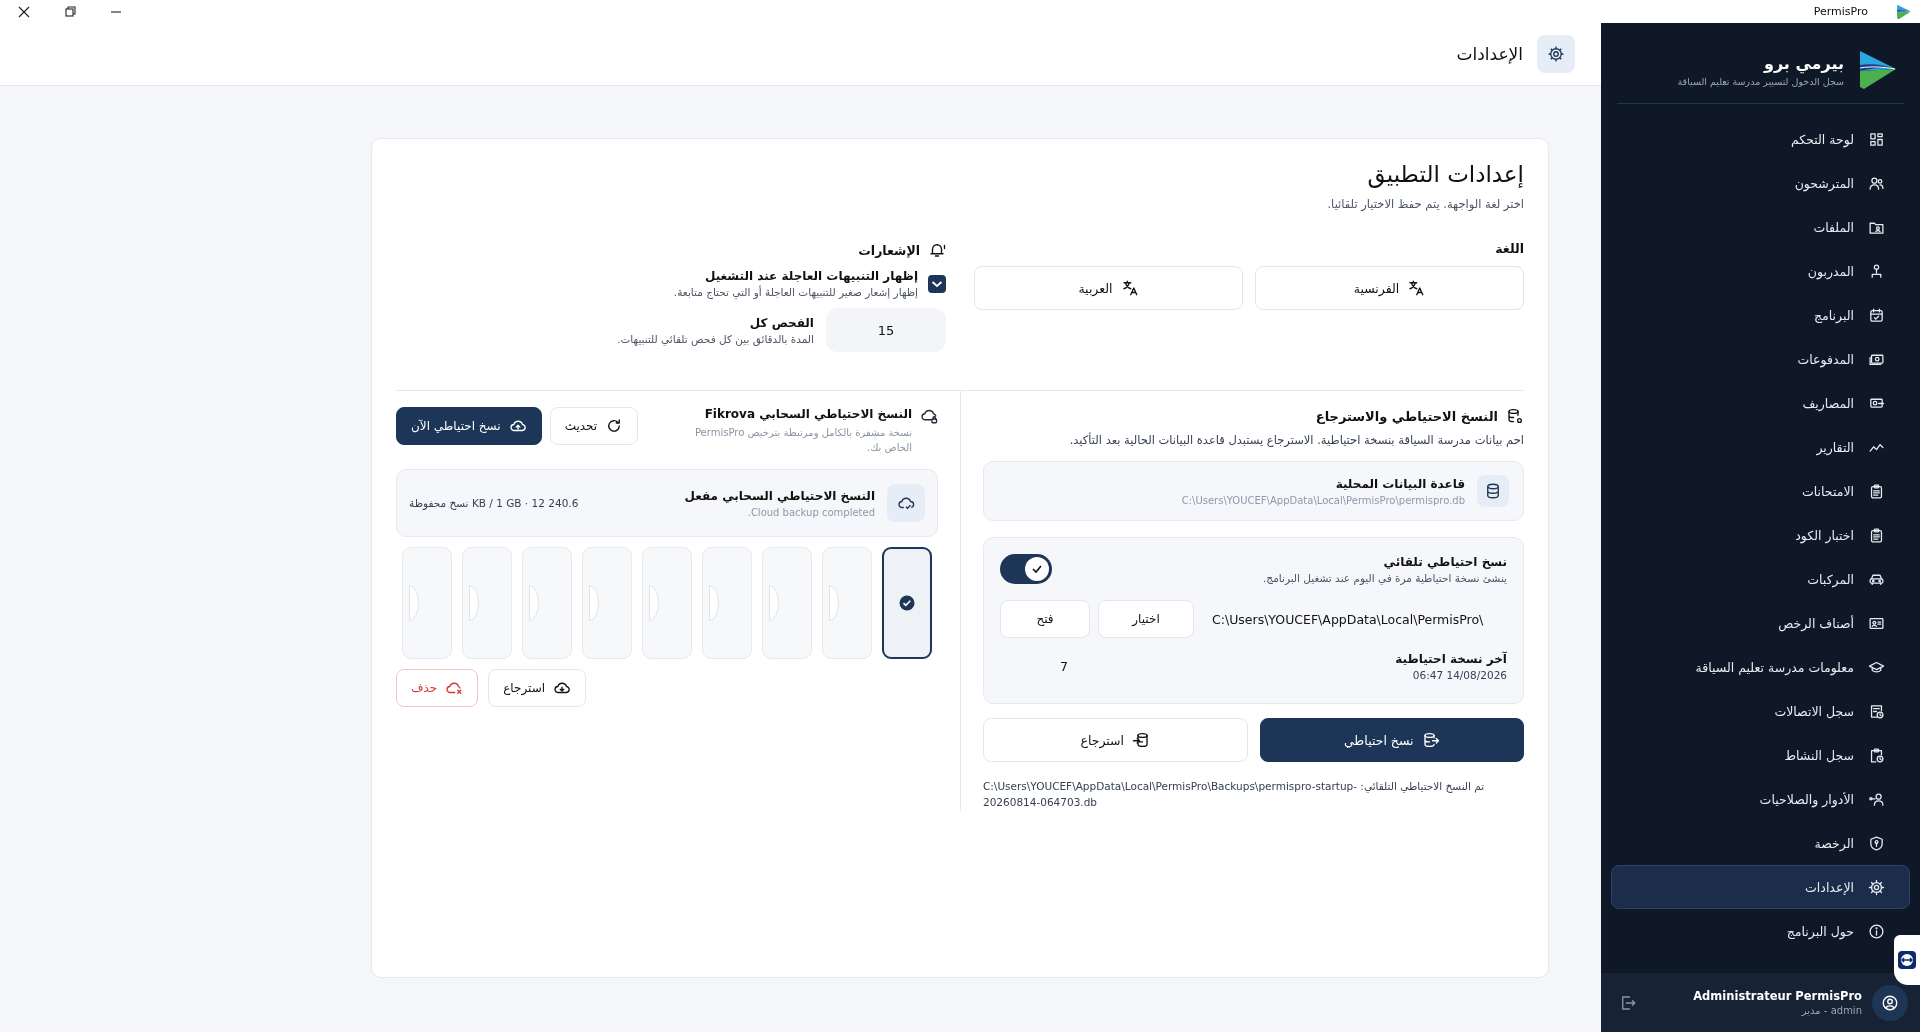  I want to click on action-button: تحديث, so click(594, 426).